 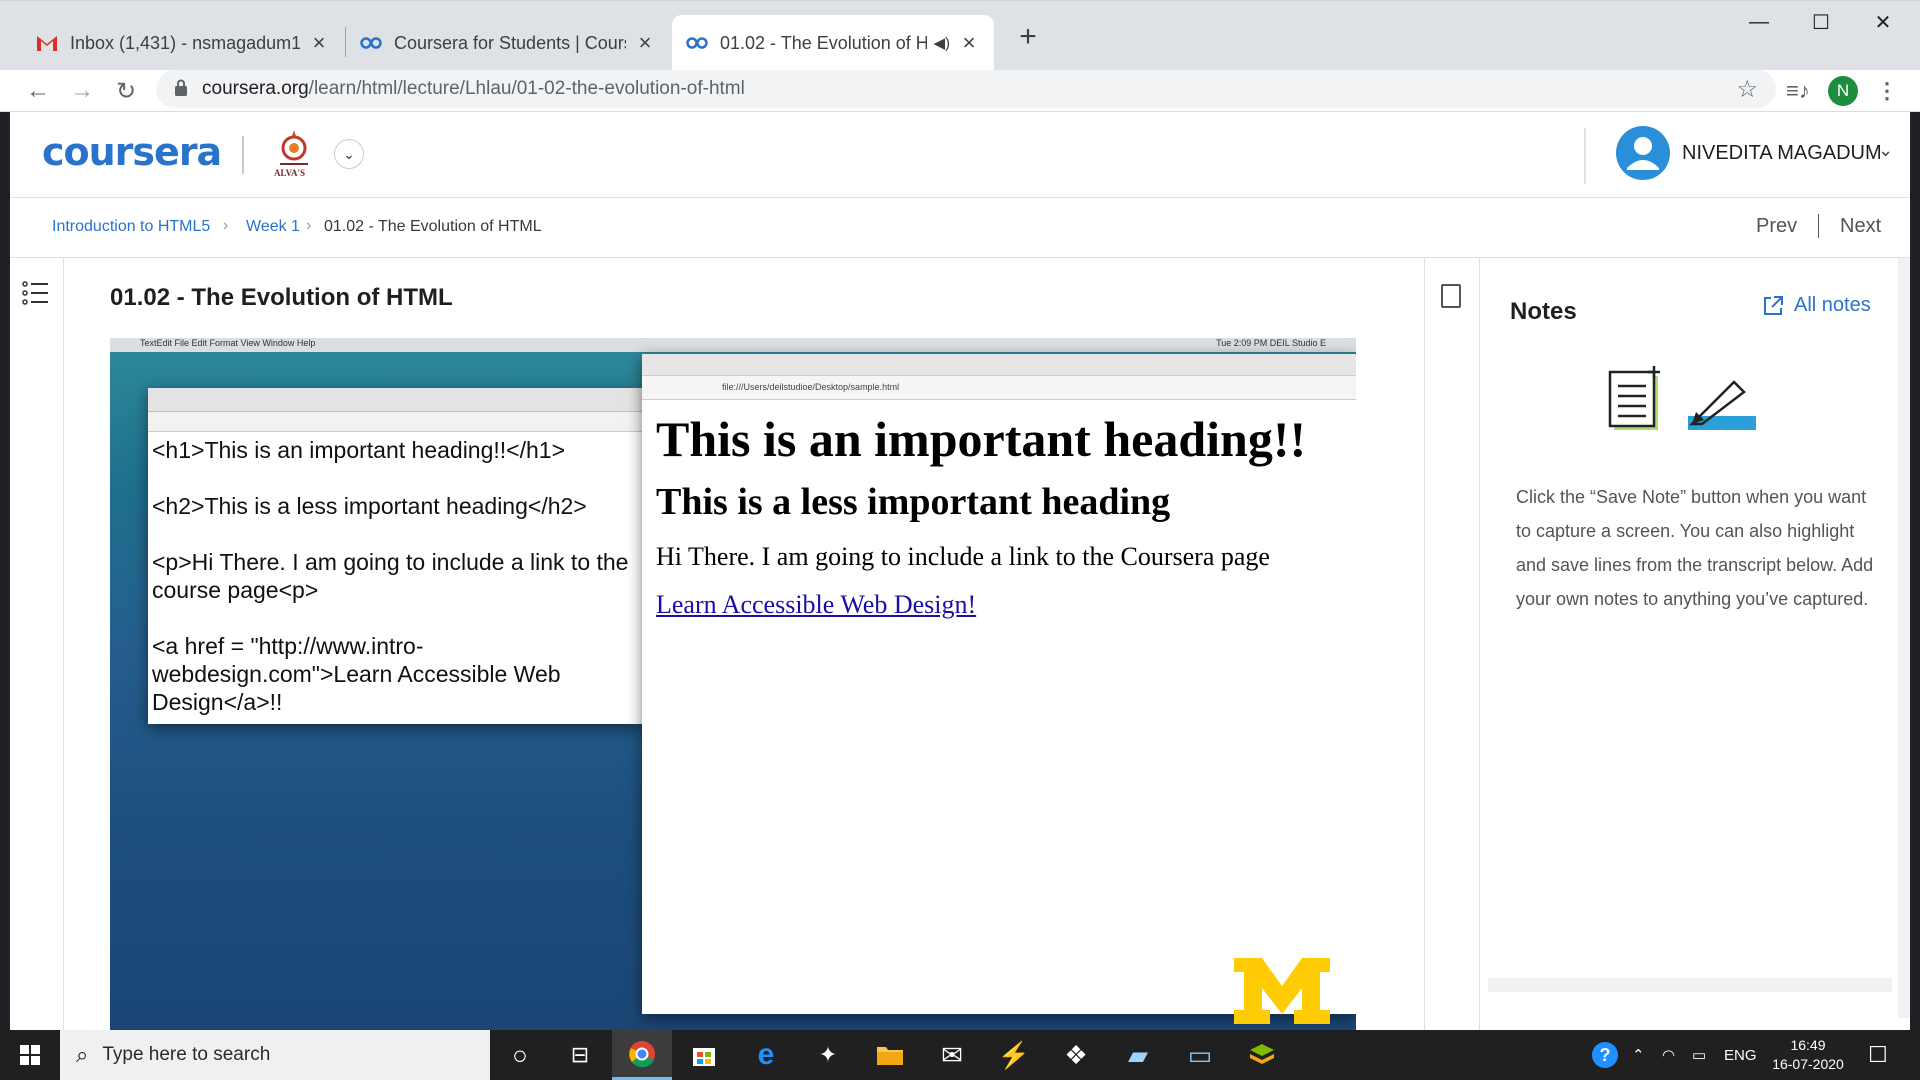 What do you see at coordinates (704, 1055) in the screenshot?
I see `store-icon` at bounding box center [704, 1055].